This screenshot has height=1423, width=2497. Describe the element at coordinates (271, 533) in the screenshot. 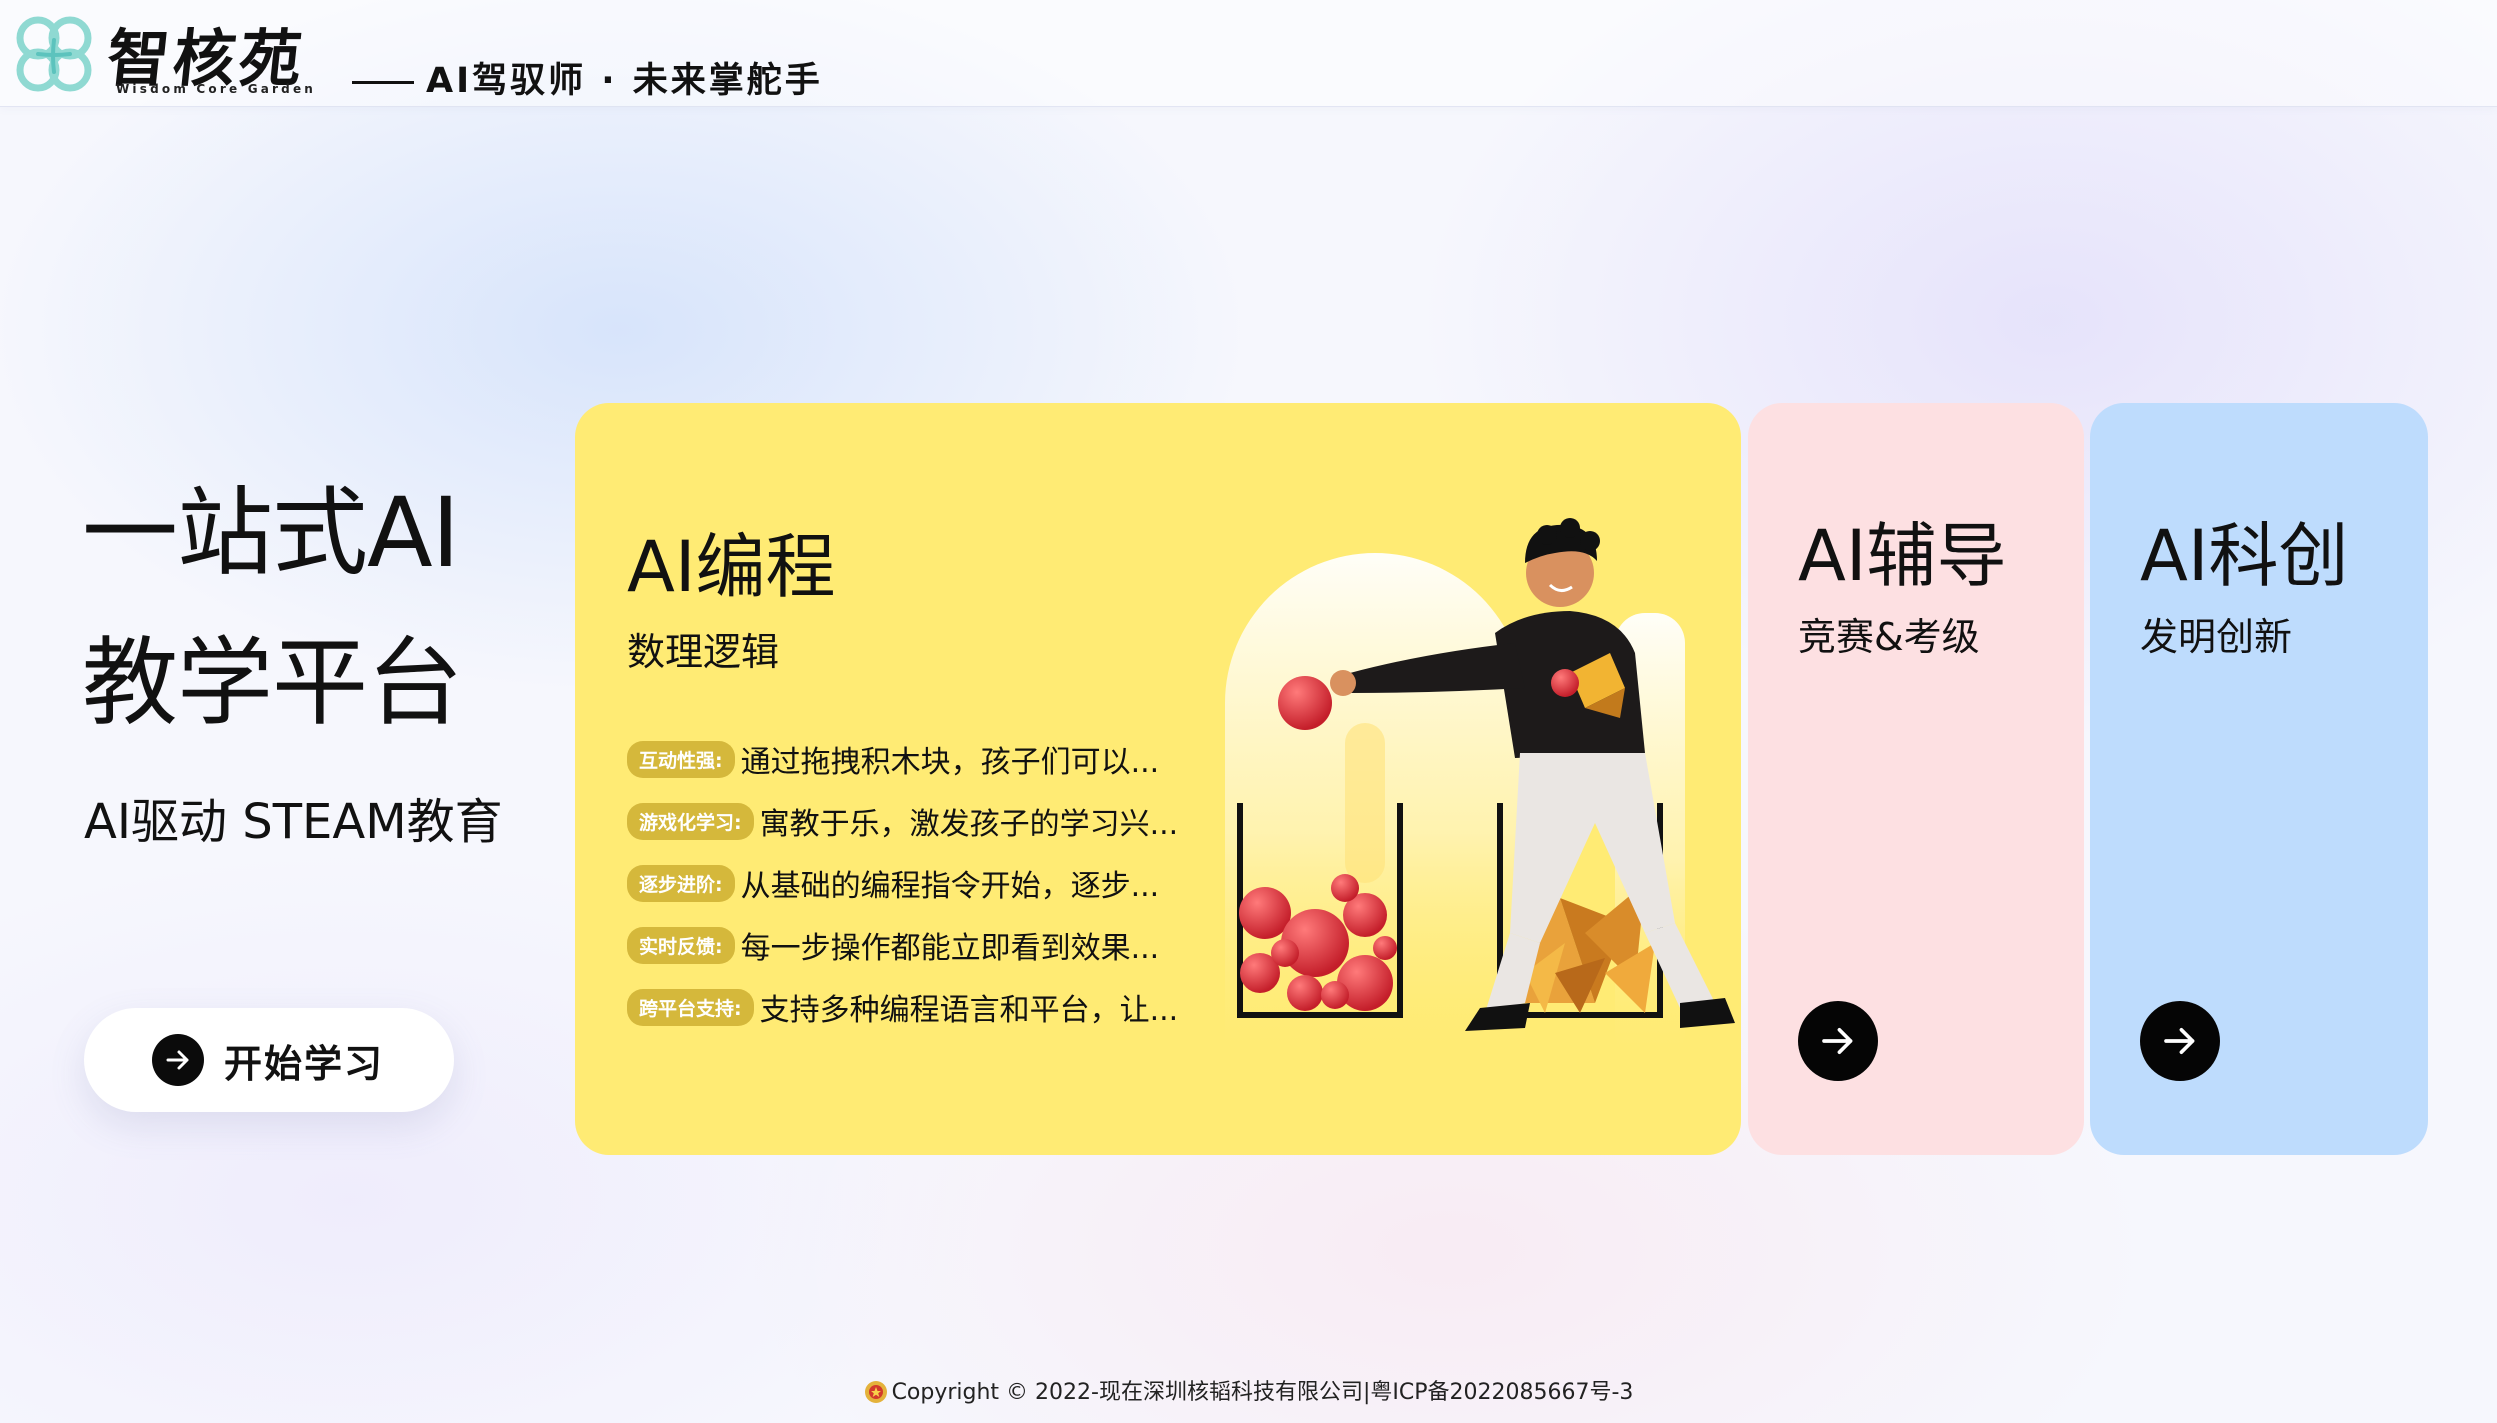

I see `hero-title-line1: 一站式AI` at that location.